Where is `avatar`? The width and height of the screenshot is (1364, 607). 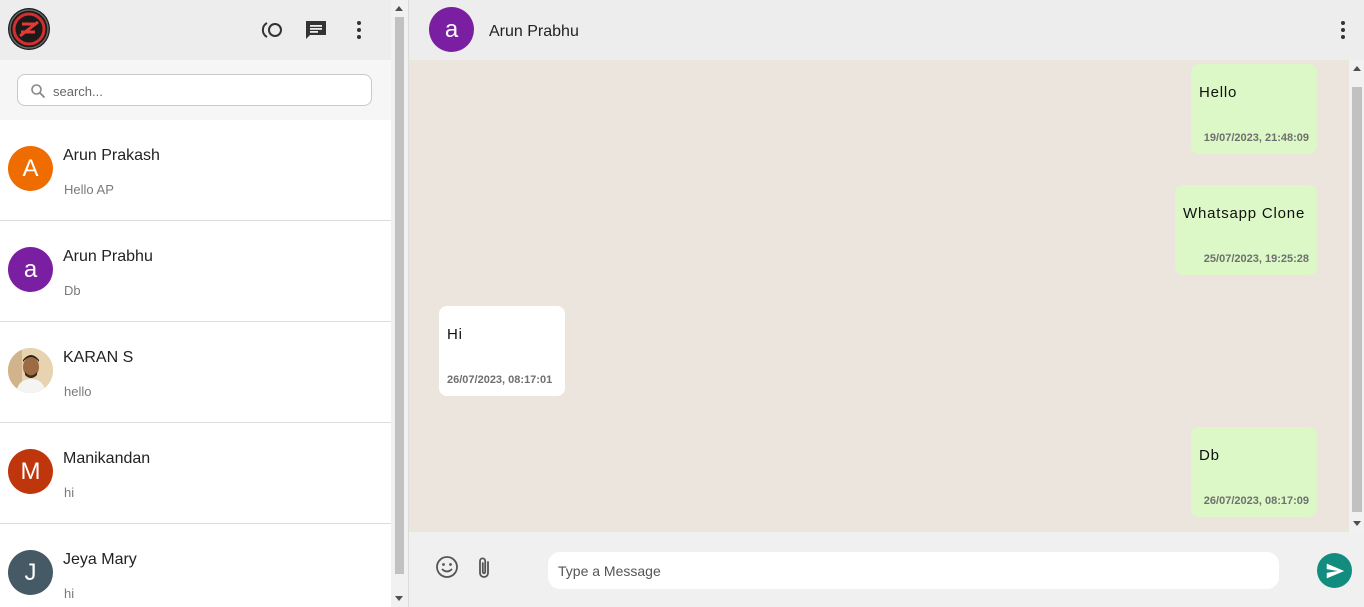 avatar is located at coordinates (30, 370).